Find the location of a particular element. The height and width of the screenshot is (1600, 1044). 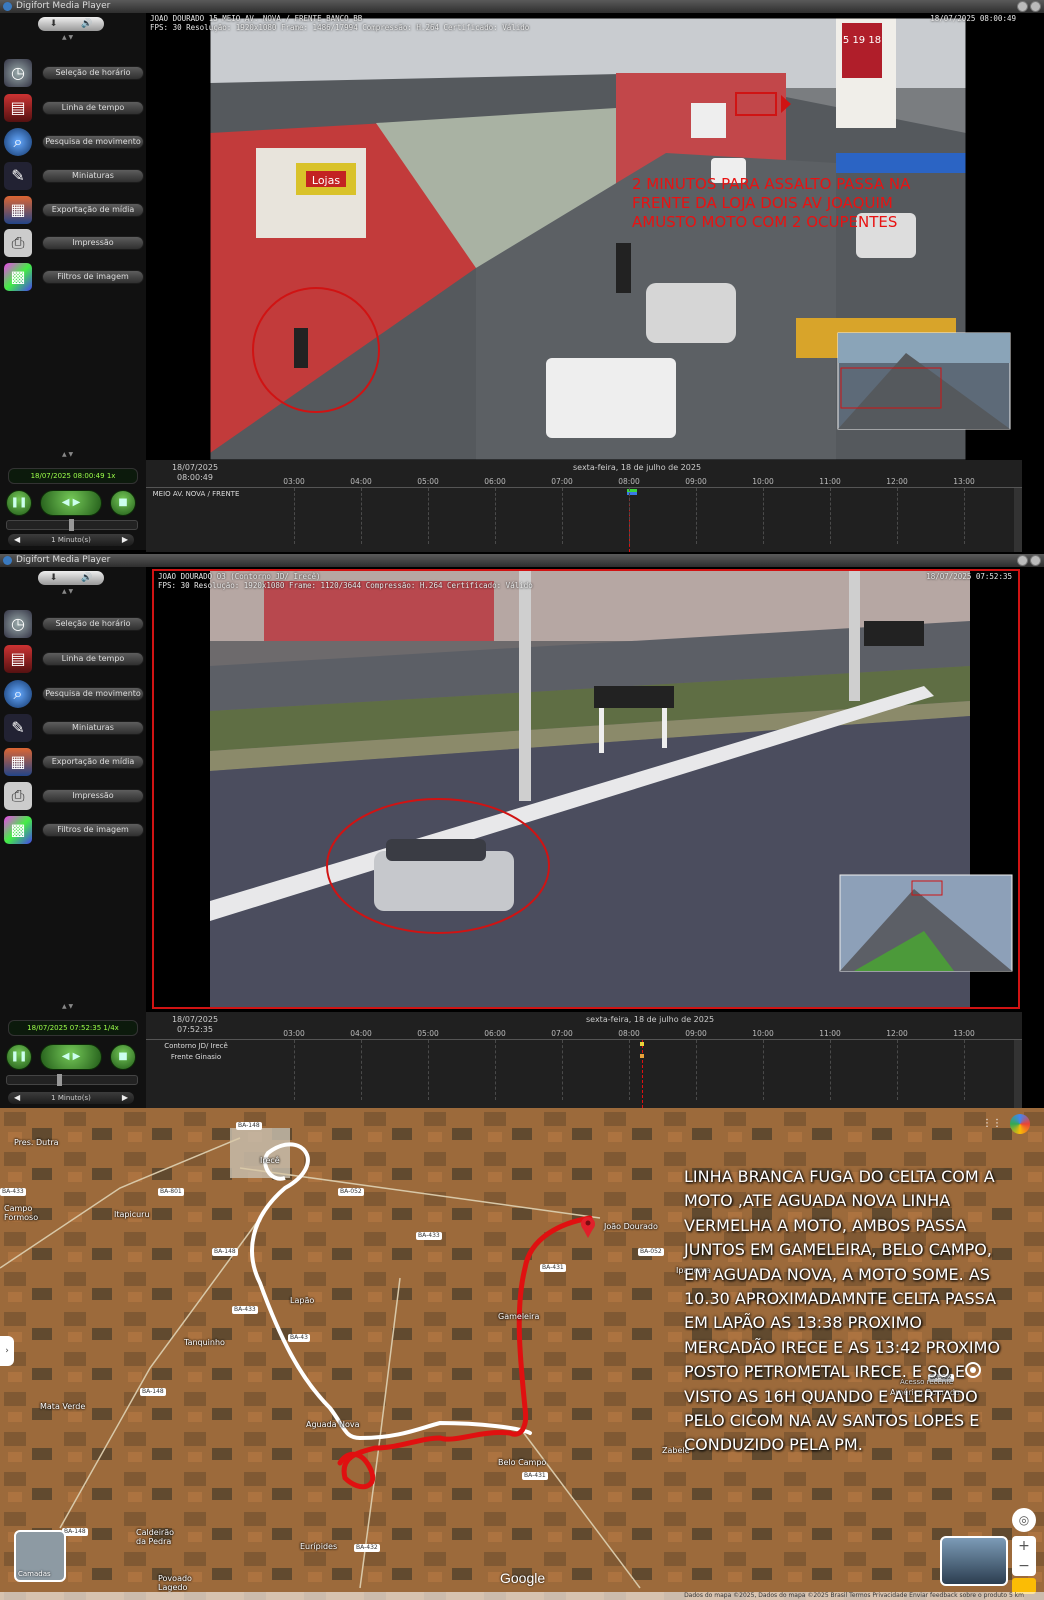

timeline-cursor is located at coordinates (642, 1074).